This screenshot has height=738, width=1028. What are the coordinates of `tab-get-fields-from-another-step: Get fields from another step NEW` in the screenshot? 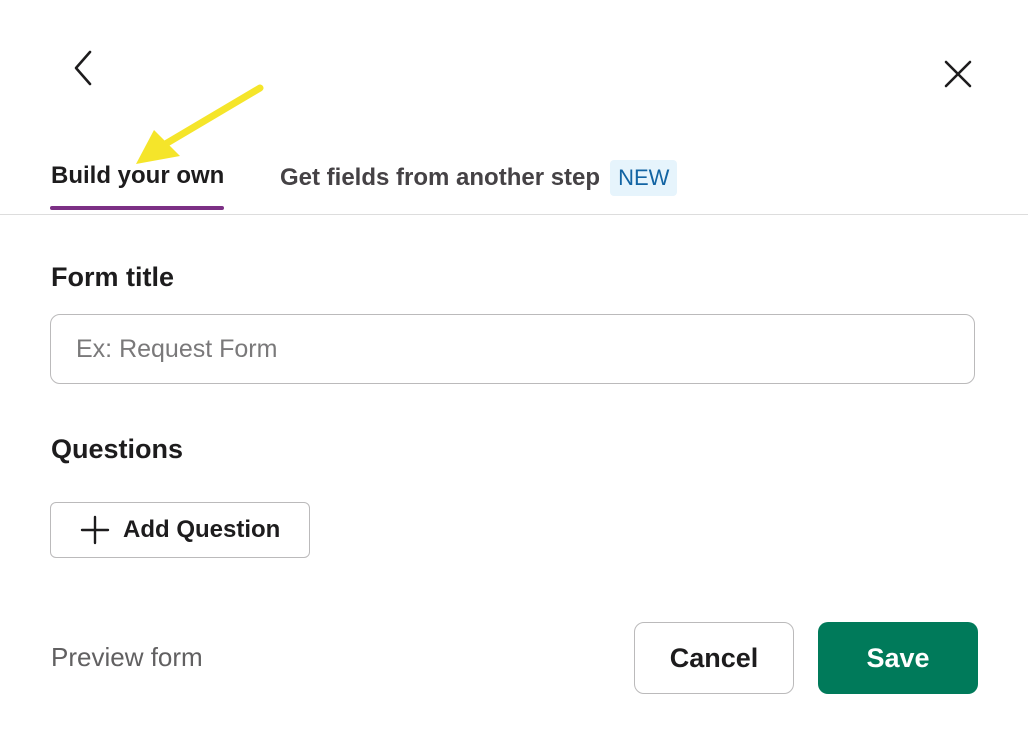 It's located at (479, 178).